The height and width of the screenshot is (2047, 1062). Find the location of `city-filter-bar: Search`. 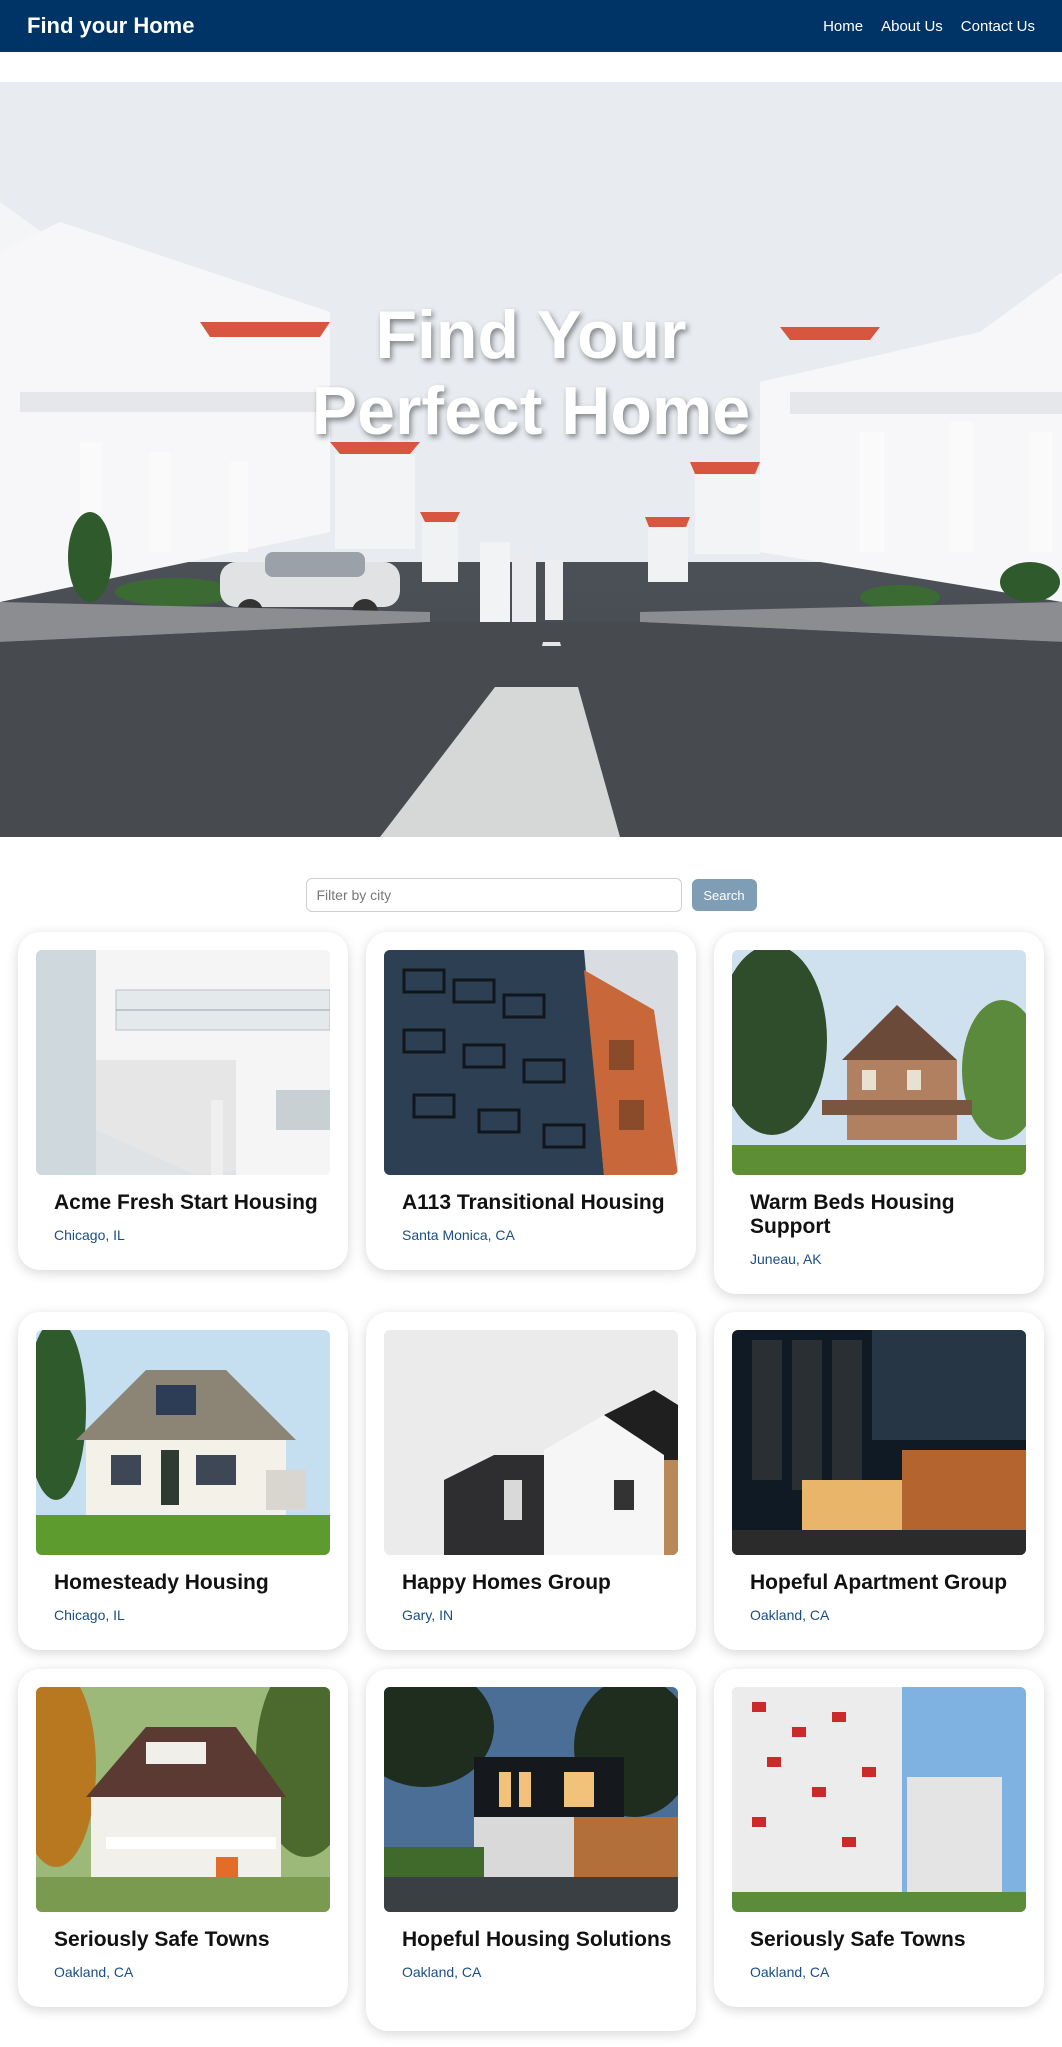

city-filter-bar: Search is located at coordinates (531, 895).